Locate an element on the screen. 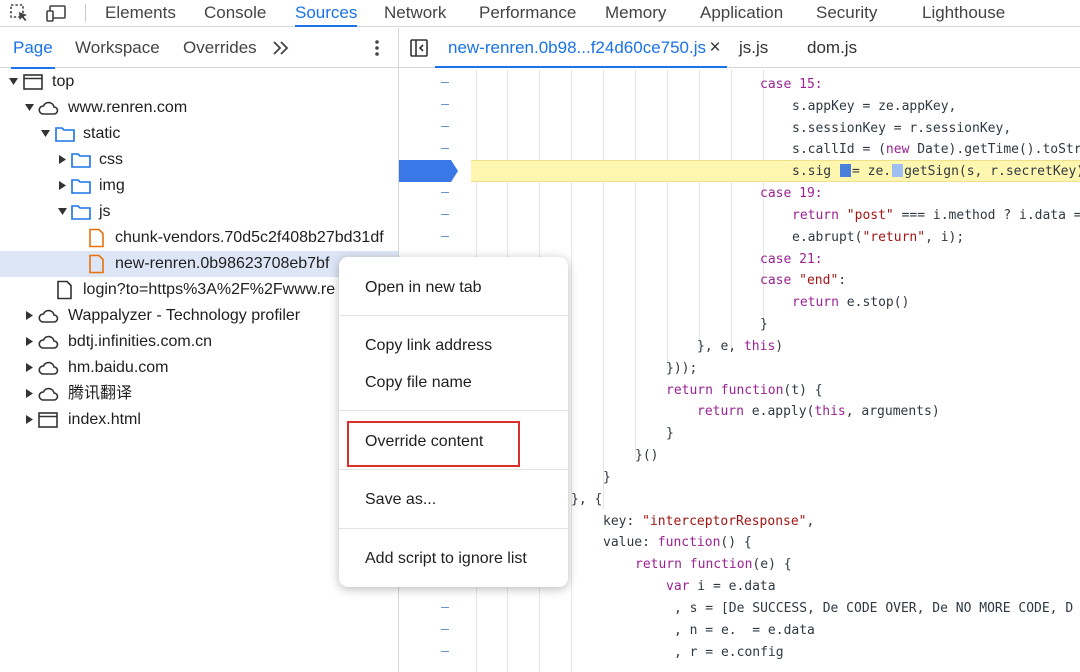  code-line: return function(t) { is located at coordinates (744, 391).